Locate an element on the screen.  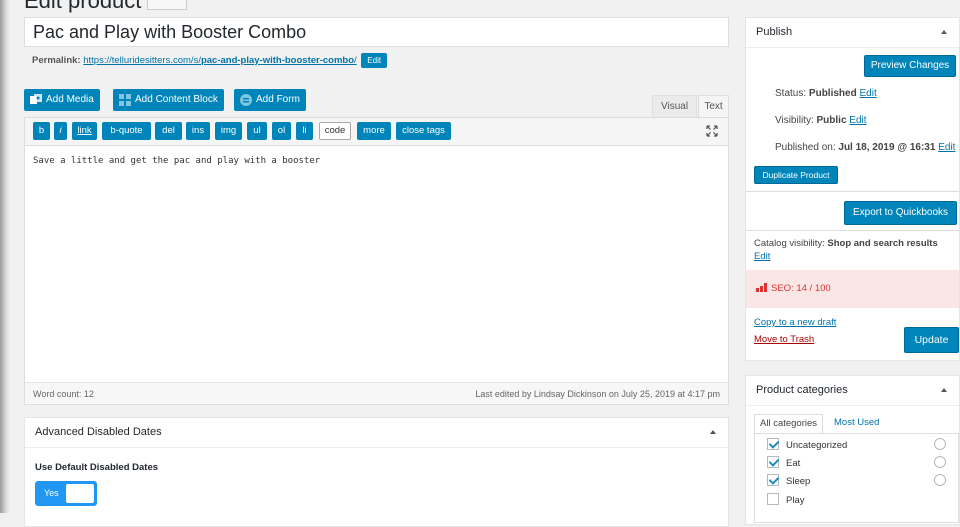
move-to-trash-link: Move to Trash is located at coordinates (784, 339).